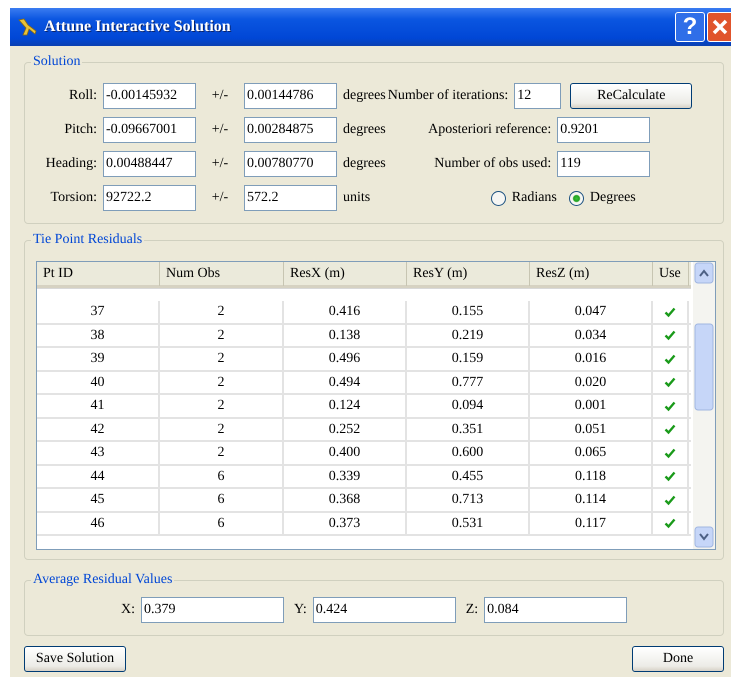 This screenshot has height=677, width=731. Describe the element at coordinates (591, 453) in the screenshot. I see `table-cell: 0.065` at that location.